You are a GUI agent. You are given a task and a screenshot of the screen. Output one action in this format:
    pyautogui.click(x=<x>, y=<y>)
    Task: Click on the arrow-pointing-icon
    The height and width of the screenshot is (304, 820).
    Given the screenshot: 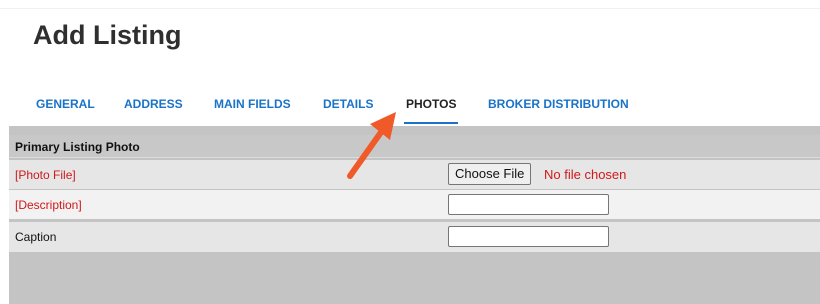 What is the action you would take?
    pyautogui.click(x=371, y=145)
    